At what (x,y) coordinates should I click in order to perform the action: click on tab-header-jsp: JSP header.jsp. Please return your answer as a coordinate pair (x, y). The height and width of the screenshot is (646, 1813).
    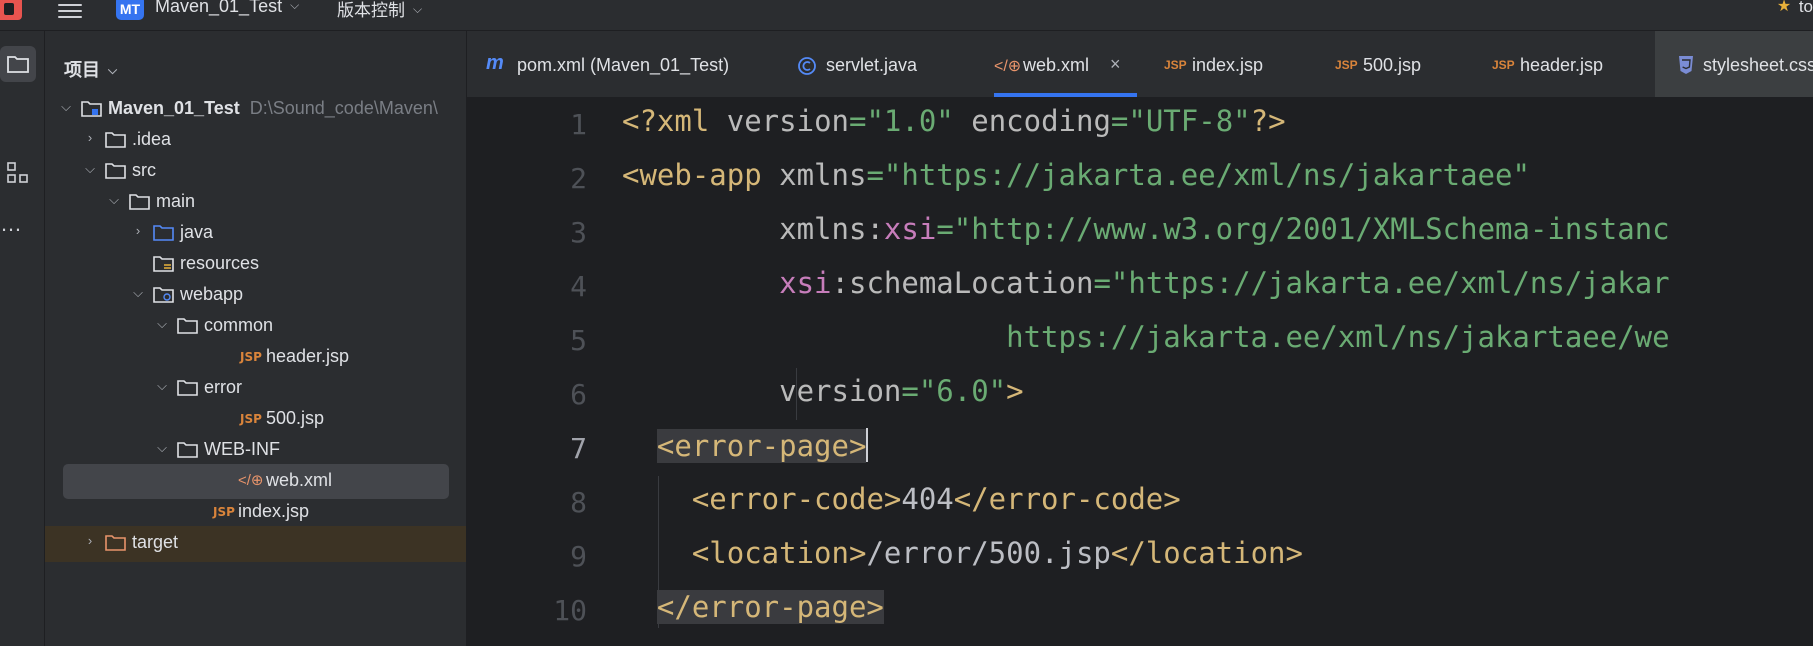
    Looking at the image, I should click on (1562, 64).